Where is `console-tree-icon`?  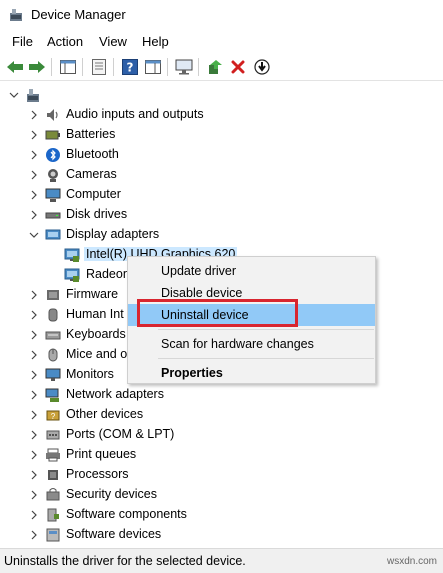
console-tree-icon is located at coordinates (68, 67).